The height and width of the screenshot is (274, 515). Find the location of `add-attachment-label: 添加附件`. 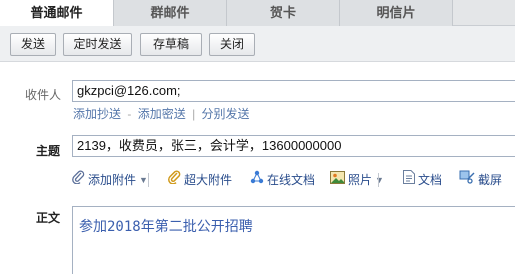

add-attachment-label: 添加附件 is located at coordinates (112, 180).